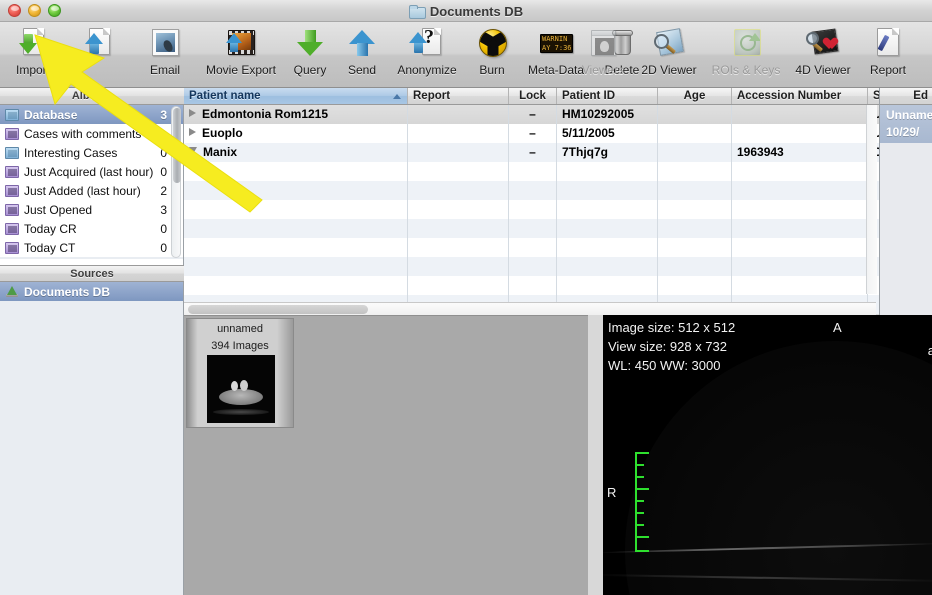 Image resolution: width=932 pixels, height=595 pixels. I want to click on movie-export-button: Movie Export, so click(241, 54).